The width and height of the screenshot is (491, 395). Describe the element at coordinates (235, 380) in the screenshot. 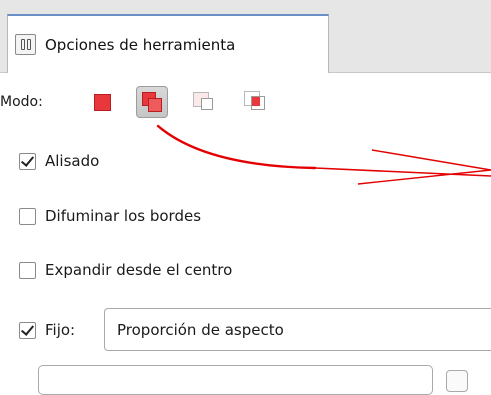

I see `aspect-value-field` at that location.